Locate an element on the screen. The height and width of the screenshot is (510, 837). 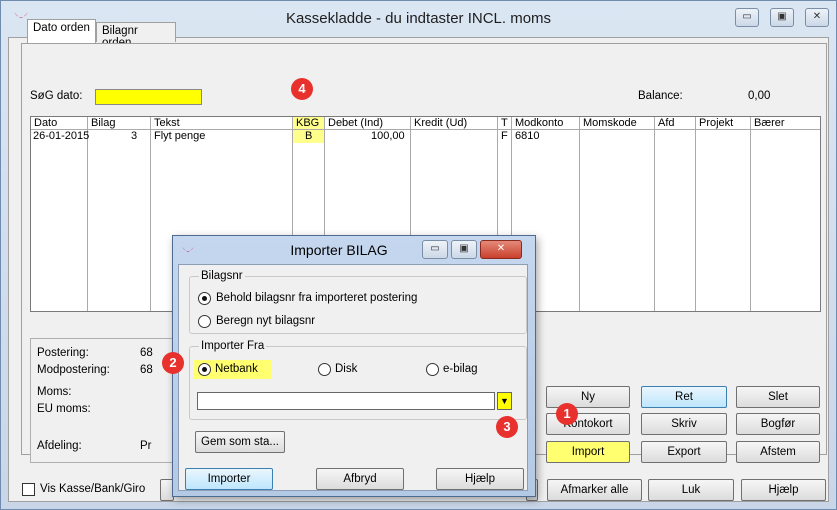
ny-button: Ny is located at coordinates (588, 397).